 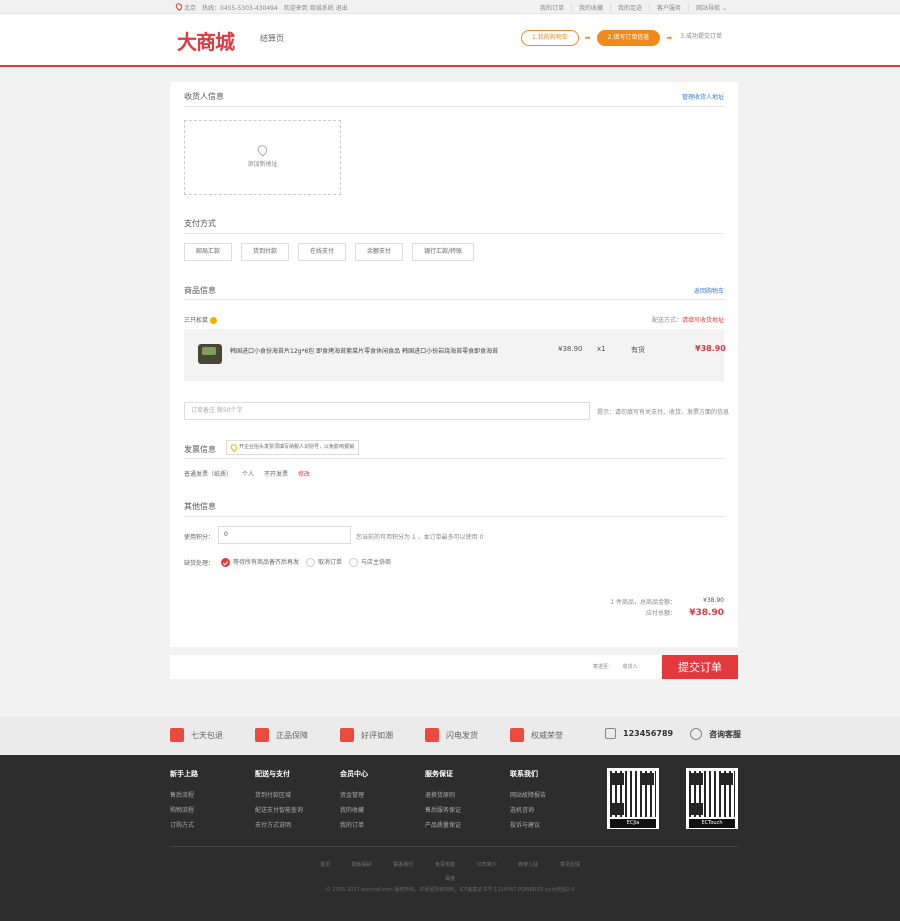 I want to click on receiver-label: 收货人：, so click(x=632, y=667).